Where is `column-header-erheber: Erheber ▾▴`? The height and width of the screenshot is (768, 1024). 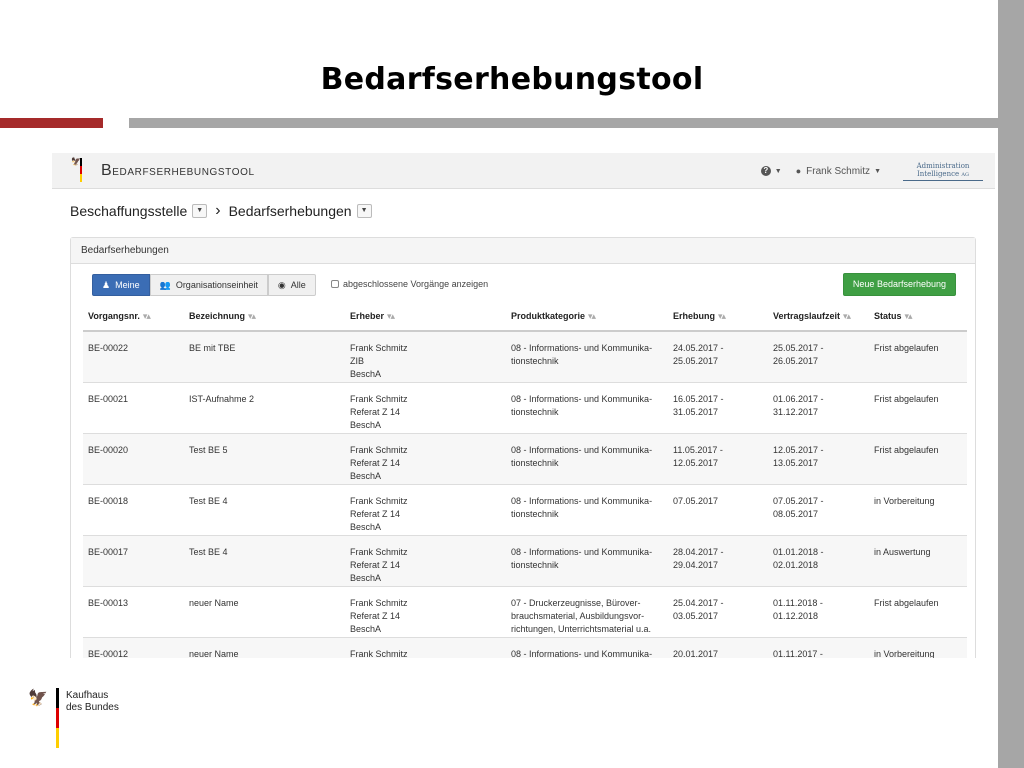
column-header-erheber: Erheber ▾▴ is located at coordinates (425, 317).